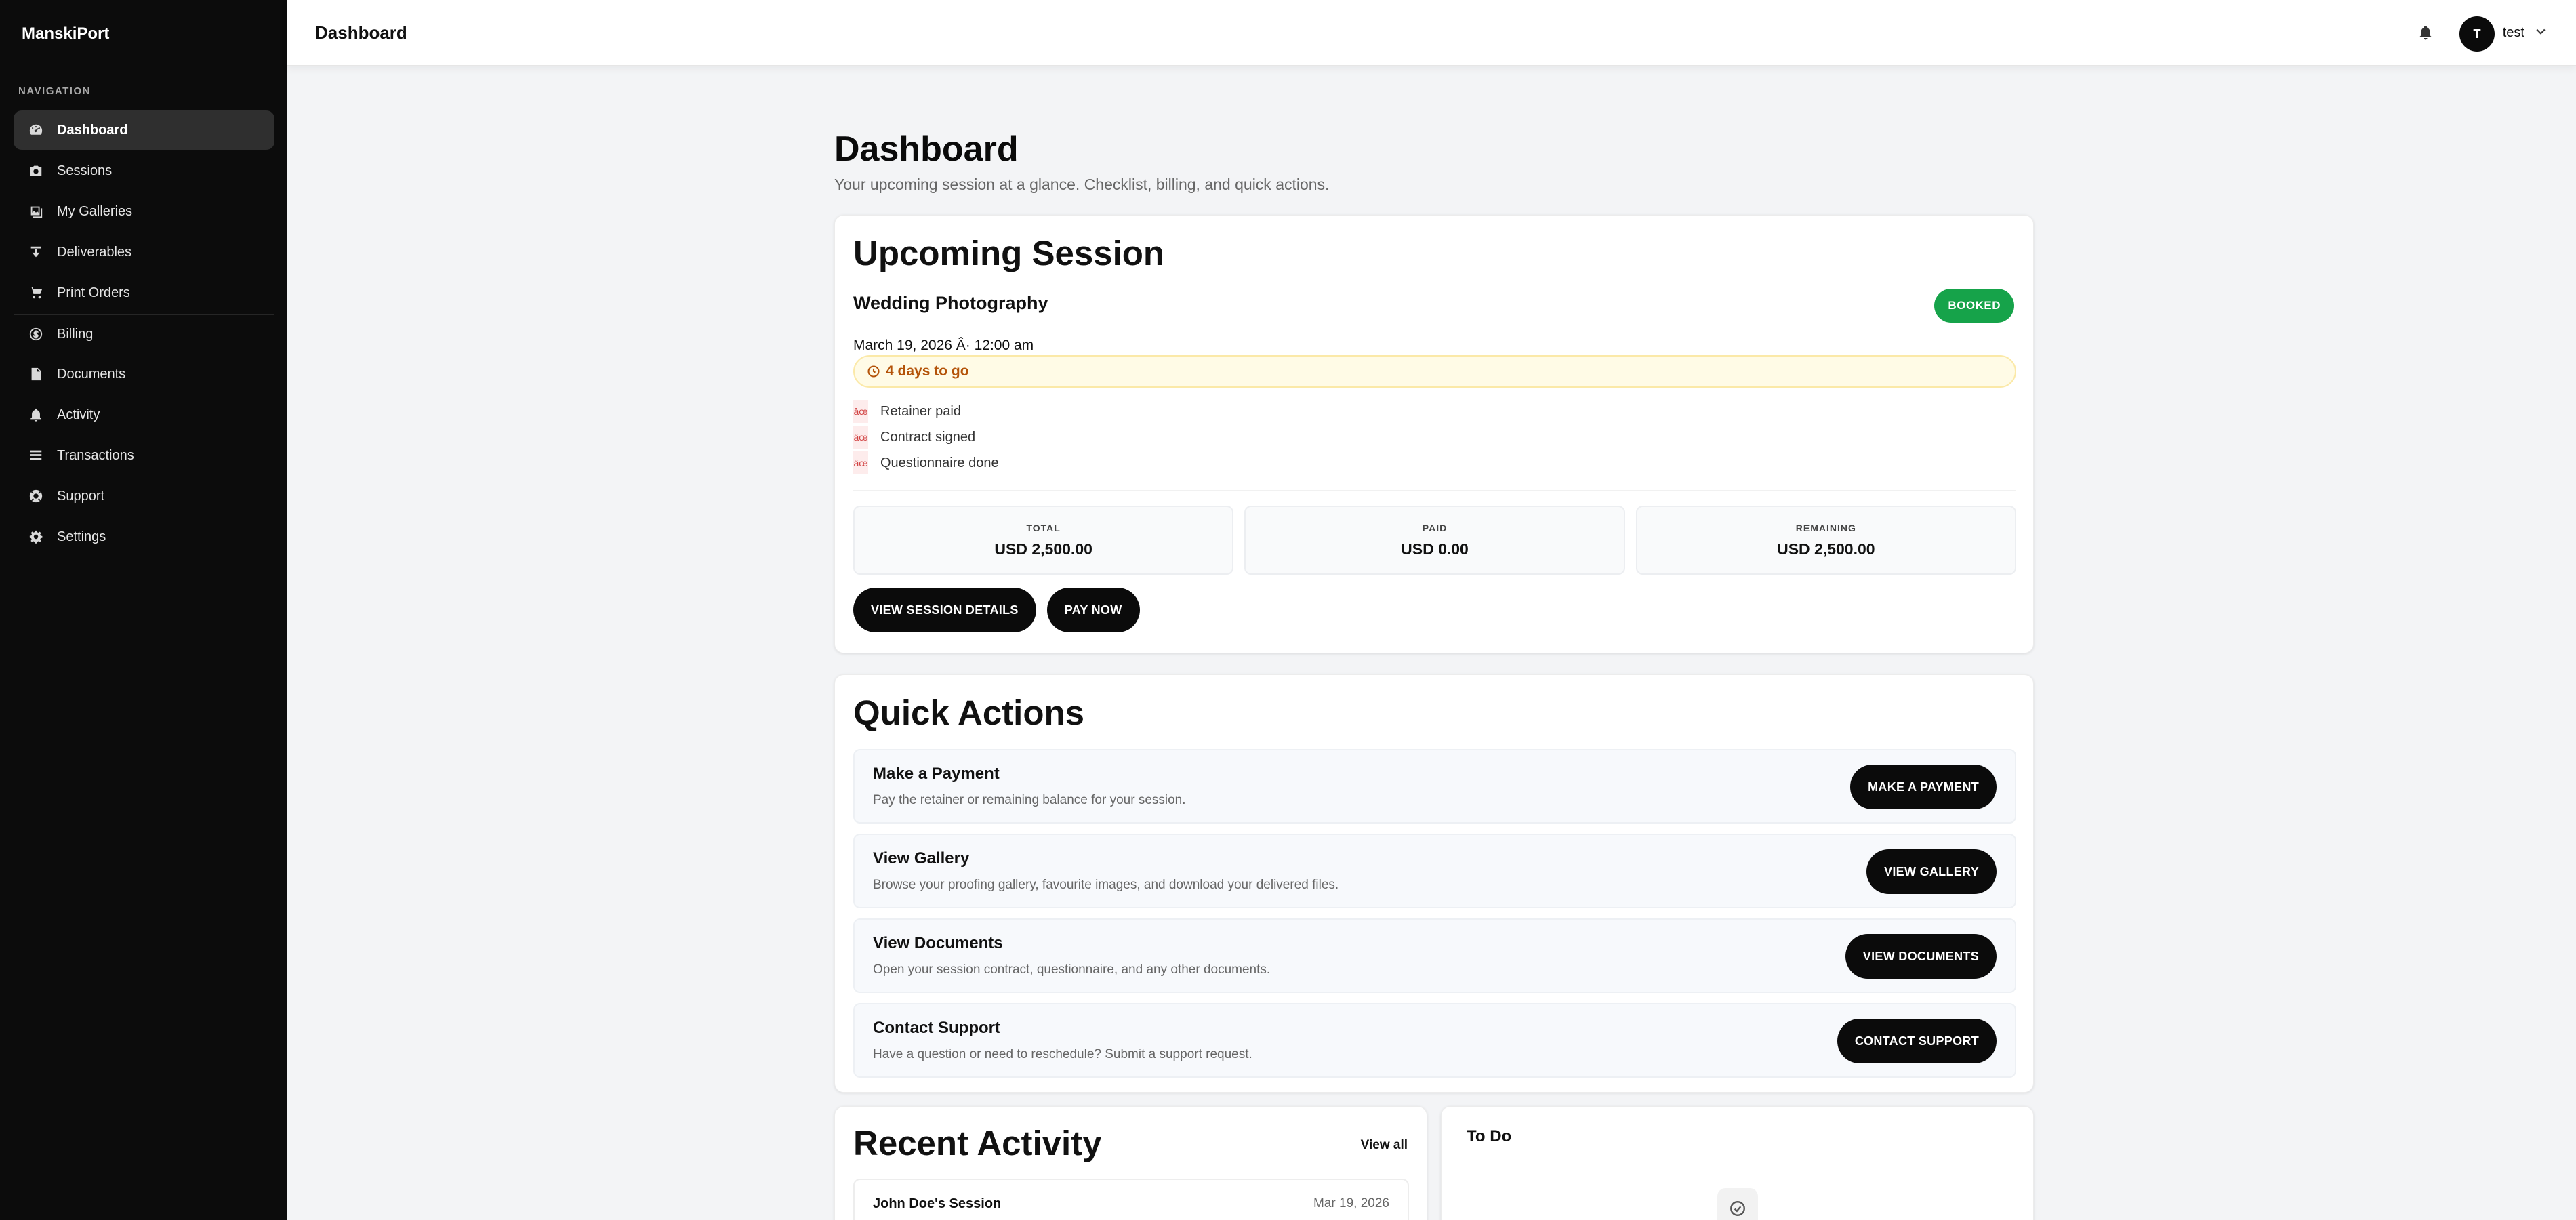  I want to click on quick-action-title: Make a Payment, so click(937, 774).